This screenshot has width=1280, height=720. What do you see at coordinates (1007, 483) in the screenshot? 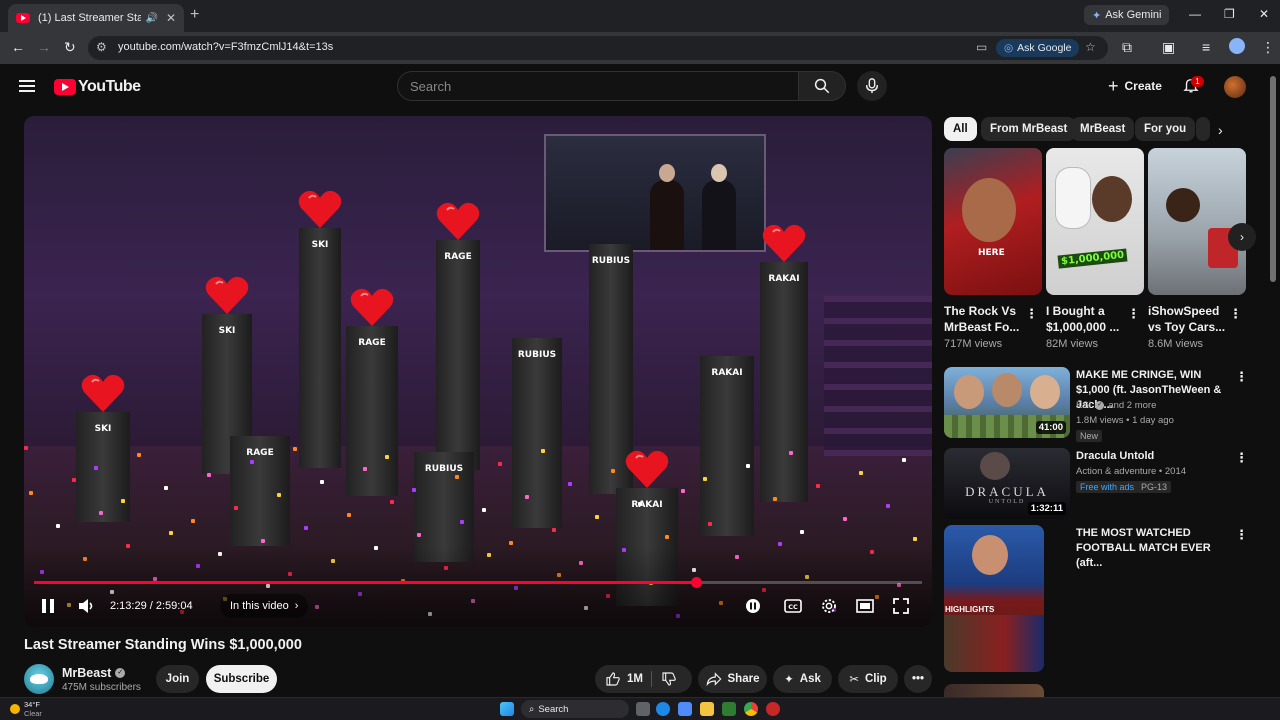
I see `recommendation-thumbnail: DRACULA UNTOLD 1:32:11` at bounding box center [1007, 483].